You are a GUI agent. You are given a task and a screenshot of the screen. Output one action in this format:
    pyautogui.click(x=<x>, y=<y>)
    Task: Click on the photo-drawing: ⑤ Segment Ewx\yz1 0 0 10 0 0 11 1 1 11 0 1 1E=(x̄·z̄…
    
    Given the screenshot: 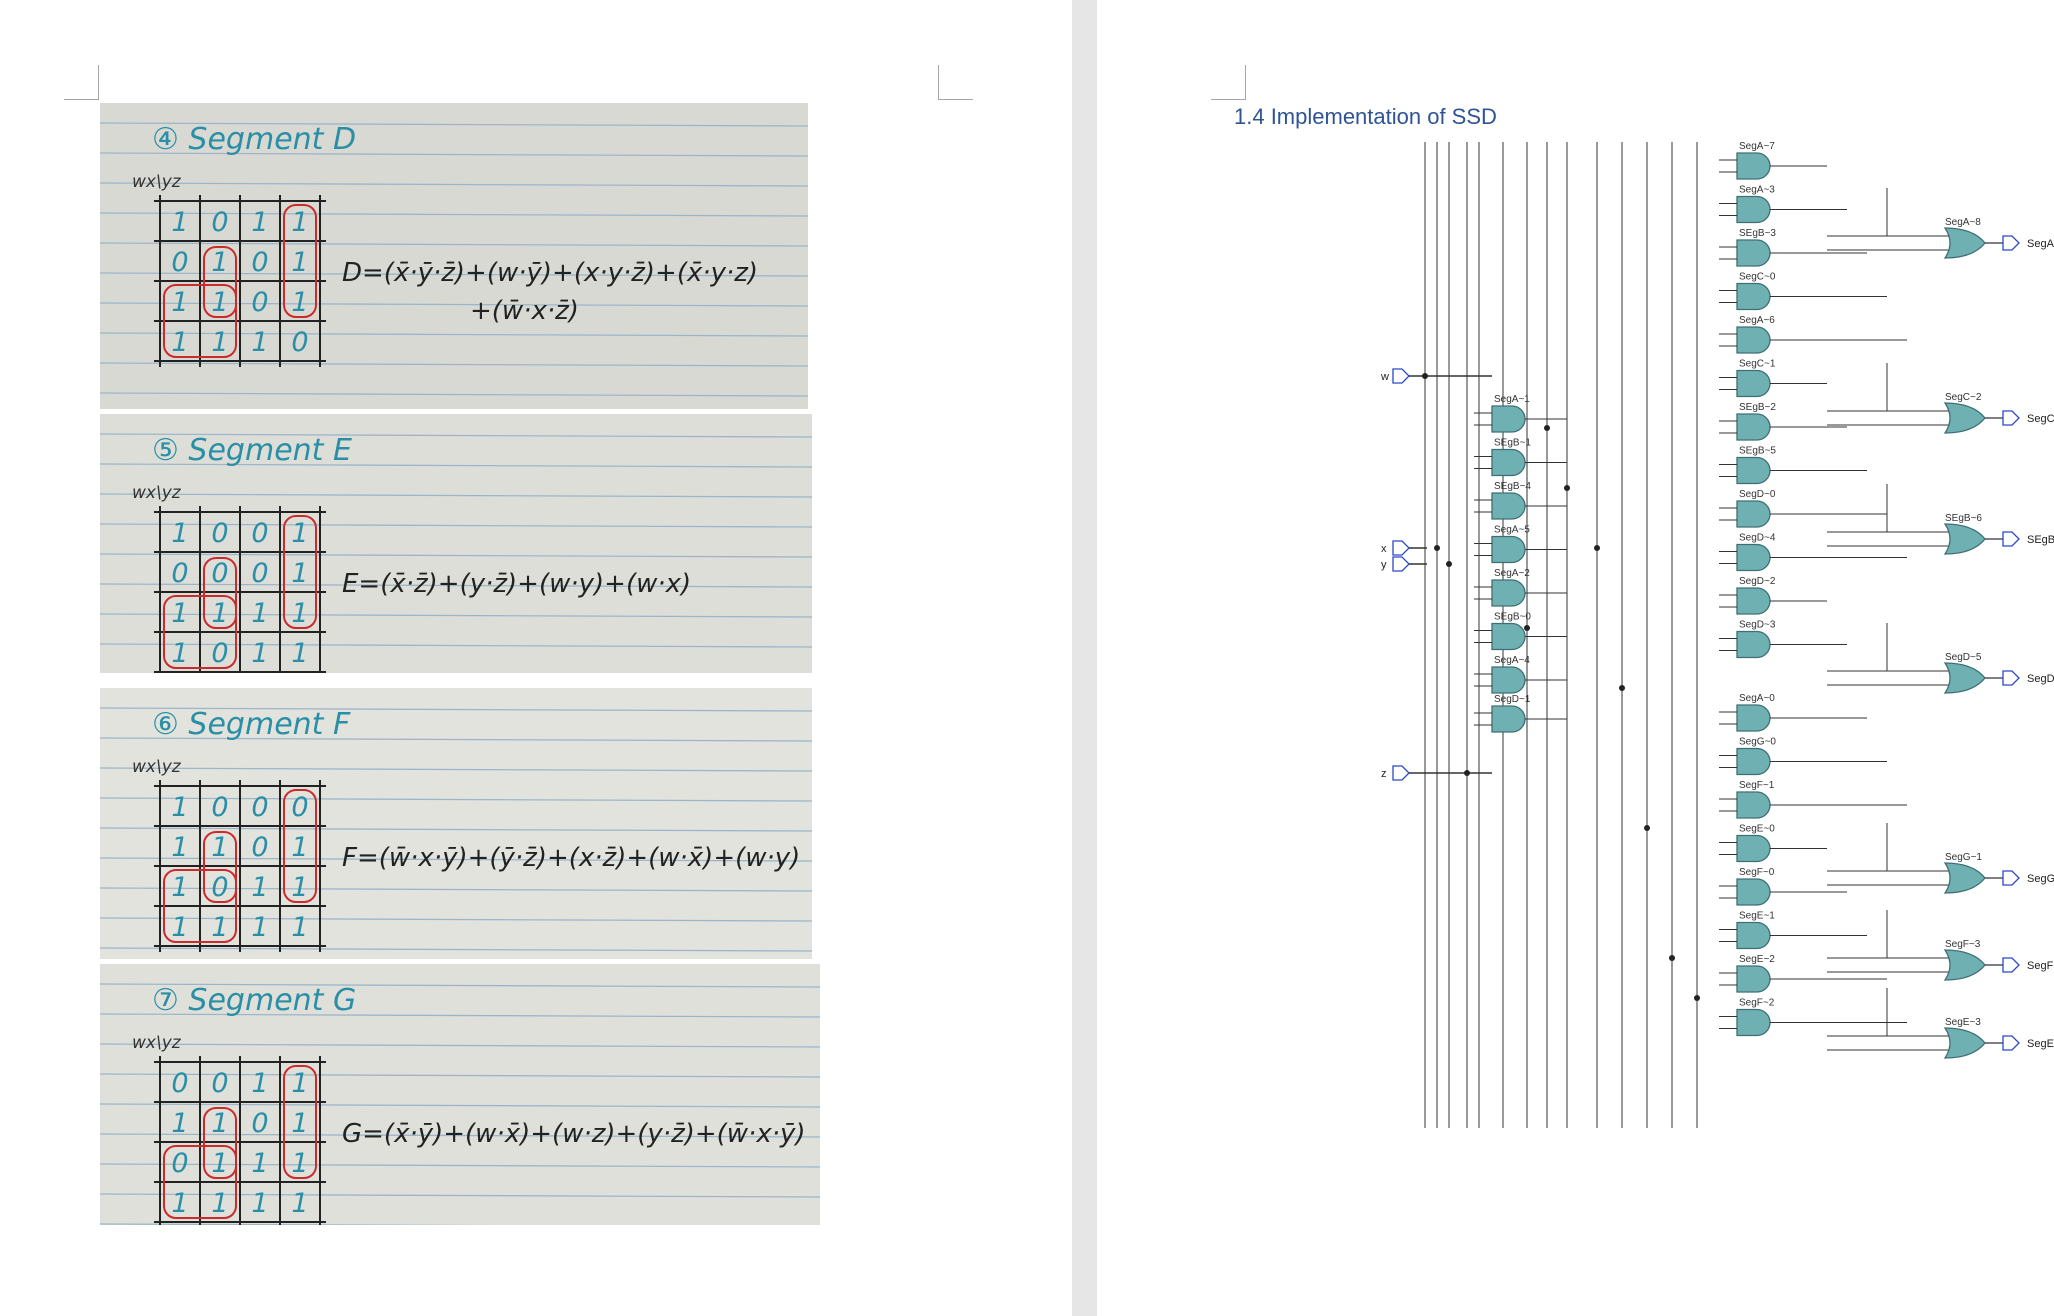 What is the action you would take?
    pyautogui.click(x=456, y=553)
    